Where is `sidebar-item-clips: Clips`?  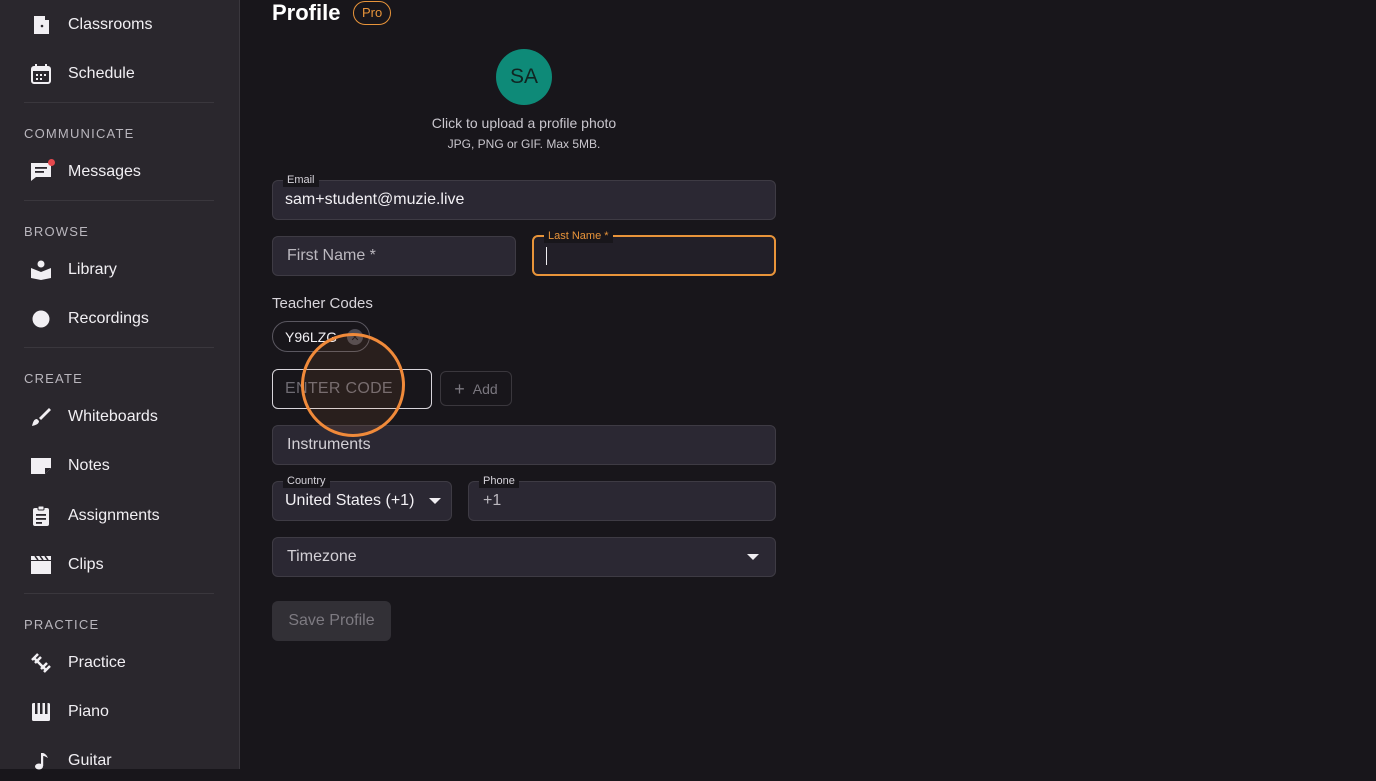
sidebar-item-clips: Clips is located at coordinates (124, 565).